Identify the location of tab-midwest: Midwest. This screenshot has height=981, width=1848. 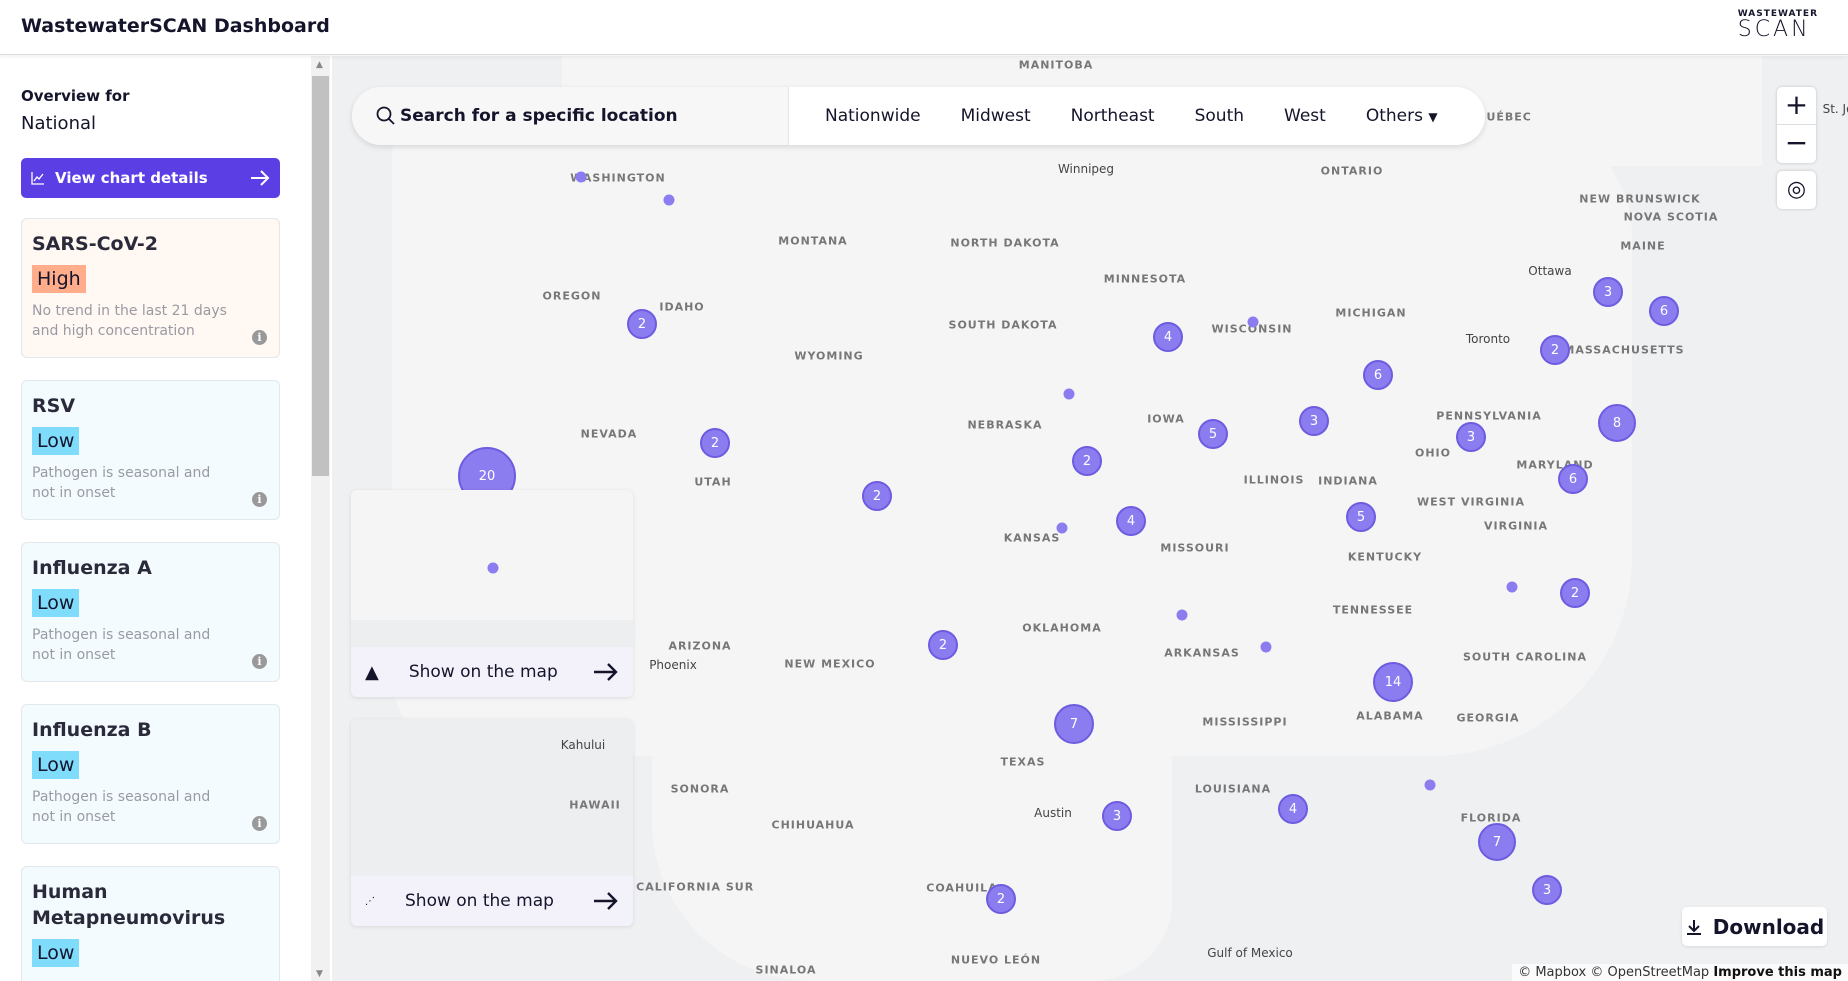
(996, 116).